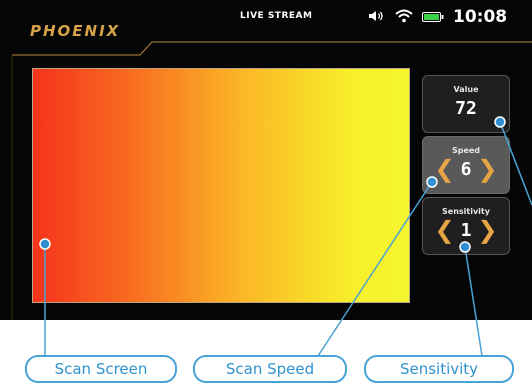 This screenshot has height=390, width=532. What do you see at coordinates (101, 369) in the screenshot?
I see `callout-scan-screen: Scan Screen` at bounding box center [101, 369].